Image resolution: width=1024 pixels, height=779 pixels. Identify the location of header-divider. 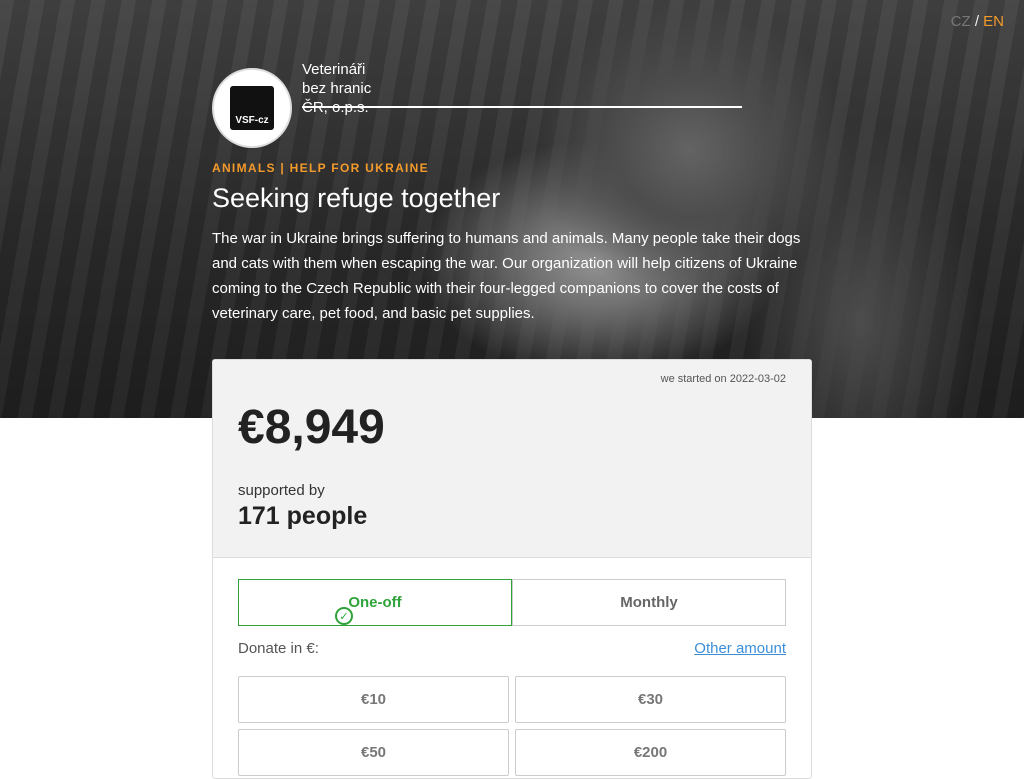
(522, 107).